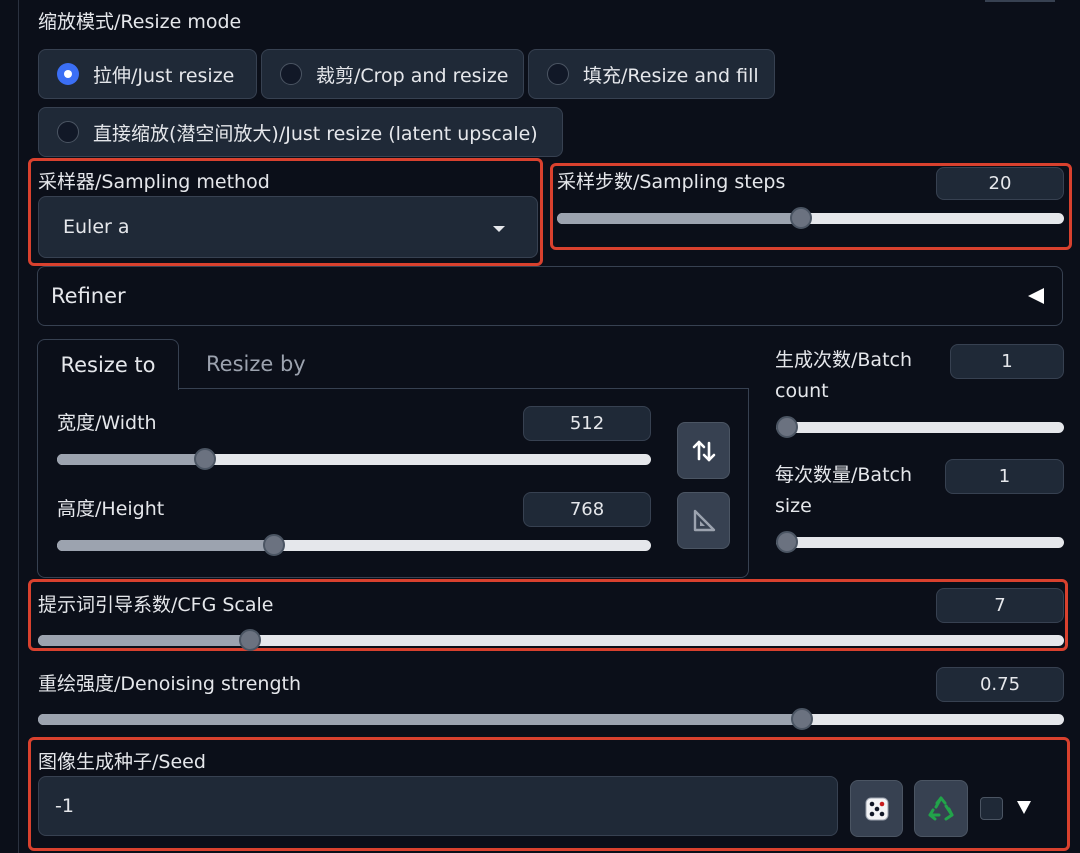 The image size is (1080, 853). What do you see at coordinates (787, 427) in the screenshot?
I see `batch-count-slider-thumb` at bounding box center [787, 427].